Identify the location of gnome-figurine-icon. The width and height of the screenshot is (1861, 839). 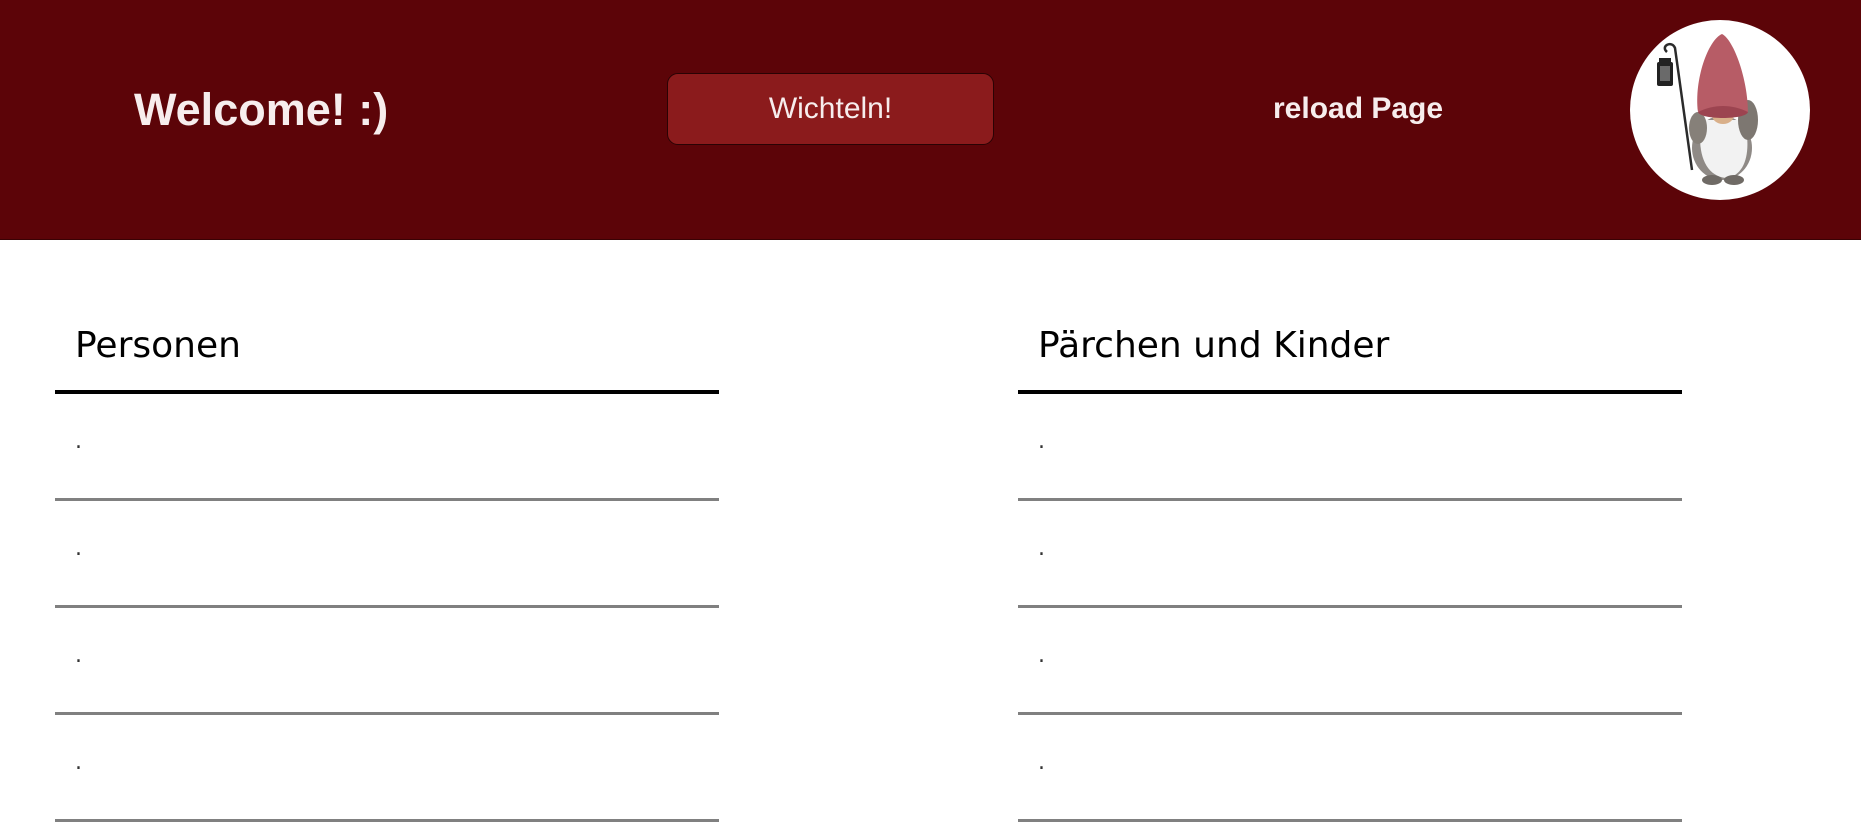
(1707, 109).